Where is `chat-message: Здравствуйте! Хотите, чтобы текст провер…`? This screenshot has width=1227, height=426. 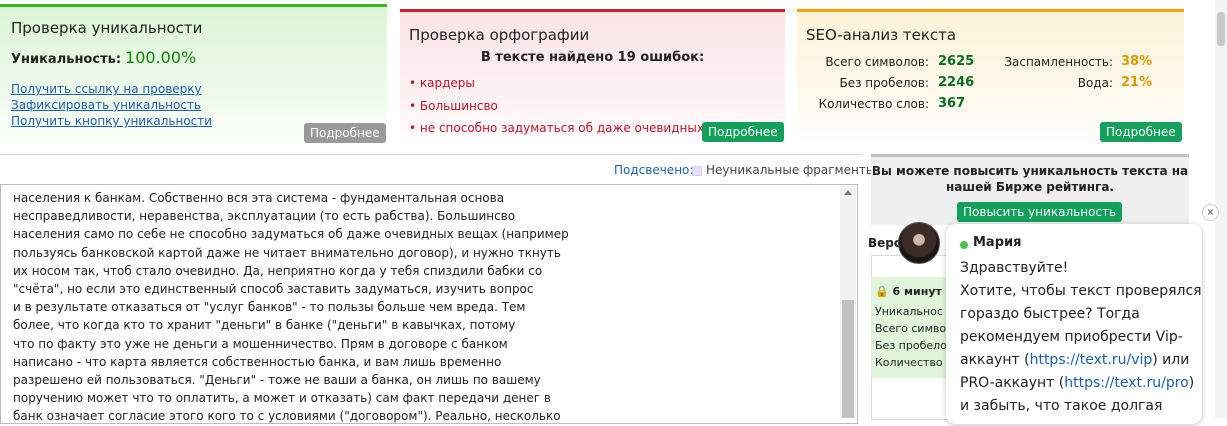 chat-message: Здравствуйте! Хотите, чтобы текст провер… is located at coordinates (1081, 337).